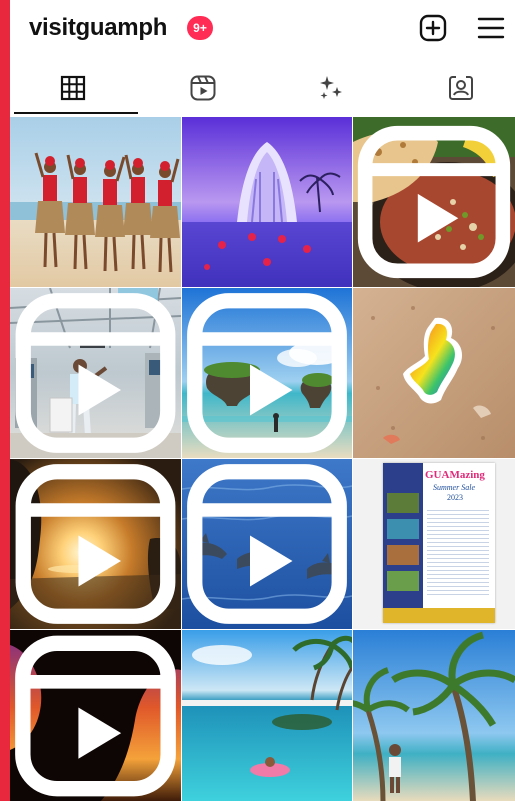 This screenshot has width=515, height=801. Describe the element at coordinates (200, 28) in the screenshot. I see `notification-badge: 9+` at that location.